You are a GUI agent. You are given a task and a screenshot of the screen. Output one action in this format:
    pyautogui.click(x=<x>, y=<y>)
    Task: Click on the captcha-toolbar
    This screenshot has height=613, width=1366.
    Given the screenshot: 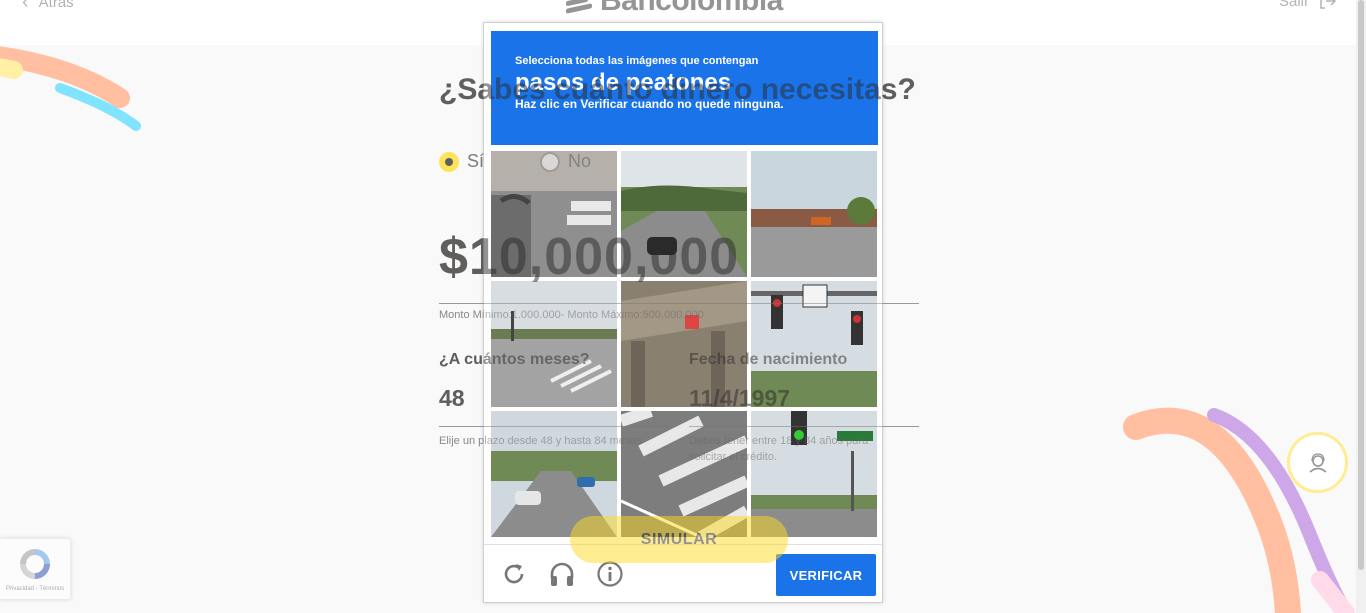 What is the action you would take?
    pyautogui.click(x=562, y=574)
    